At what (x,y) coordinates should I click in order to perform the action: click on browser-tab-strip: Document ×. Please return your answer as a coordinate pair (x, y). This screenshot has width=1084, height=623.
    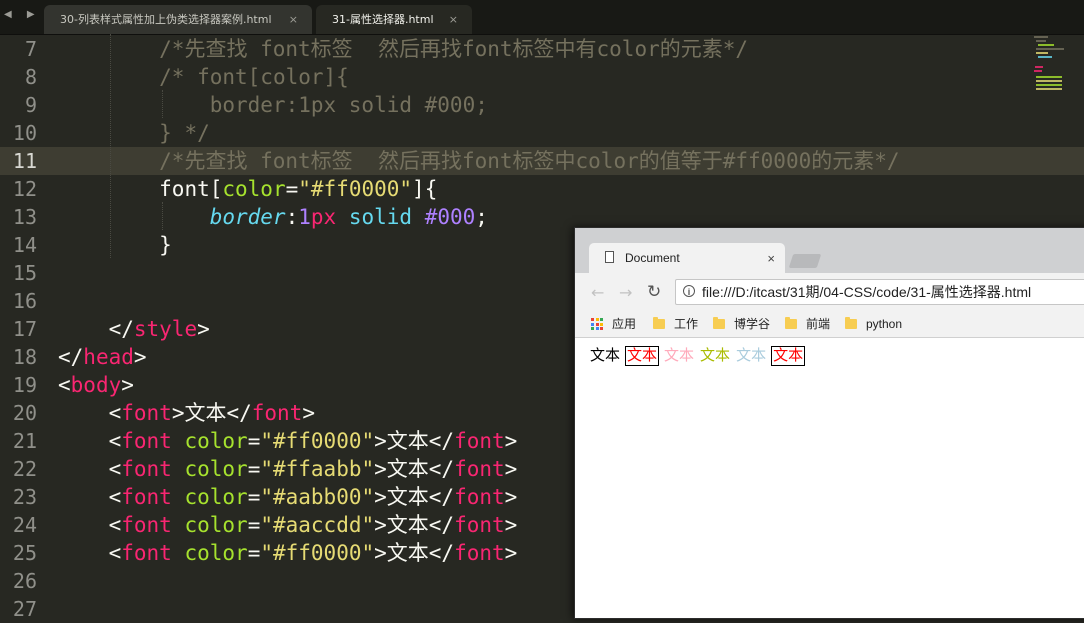
    Looking at the image, I should click on (829, 251).